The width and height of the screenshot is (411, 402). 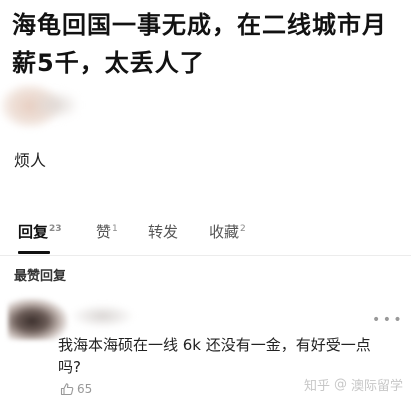 What do you see at coordinates (317, 386) in the screenshot?
I see `watermark-text-zhihu: 知乎` at bounding box center [317, 386].